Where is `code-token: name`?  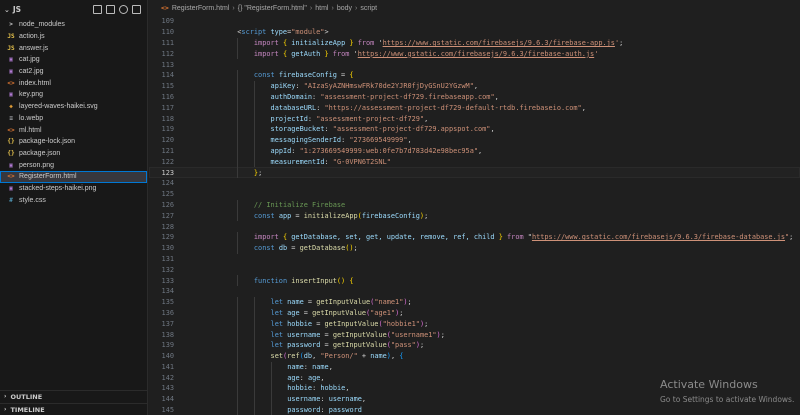
code-token: name is located at coordinates (295, 366).